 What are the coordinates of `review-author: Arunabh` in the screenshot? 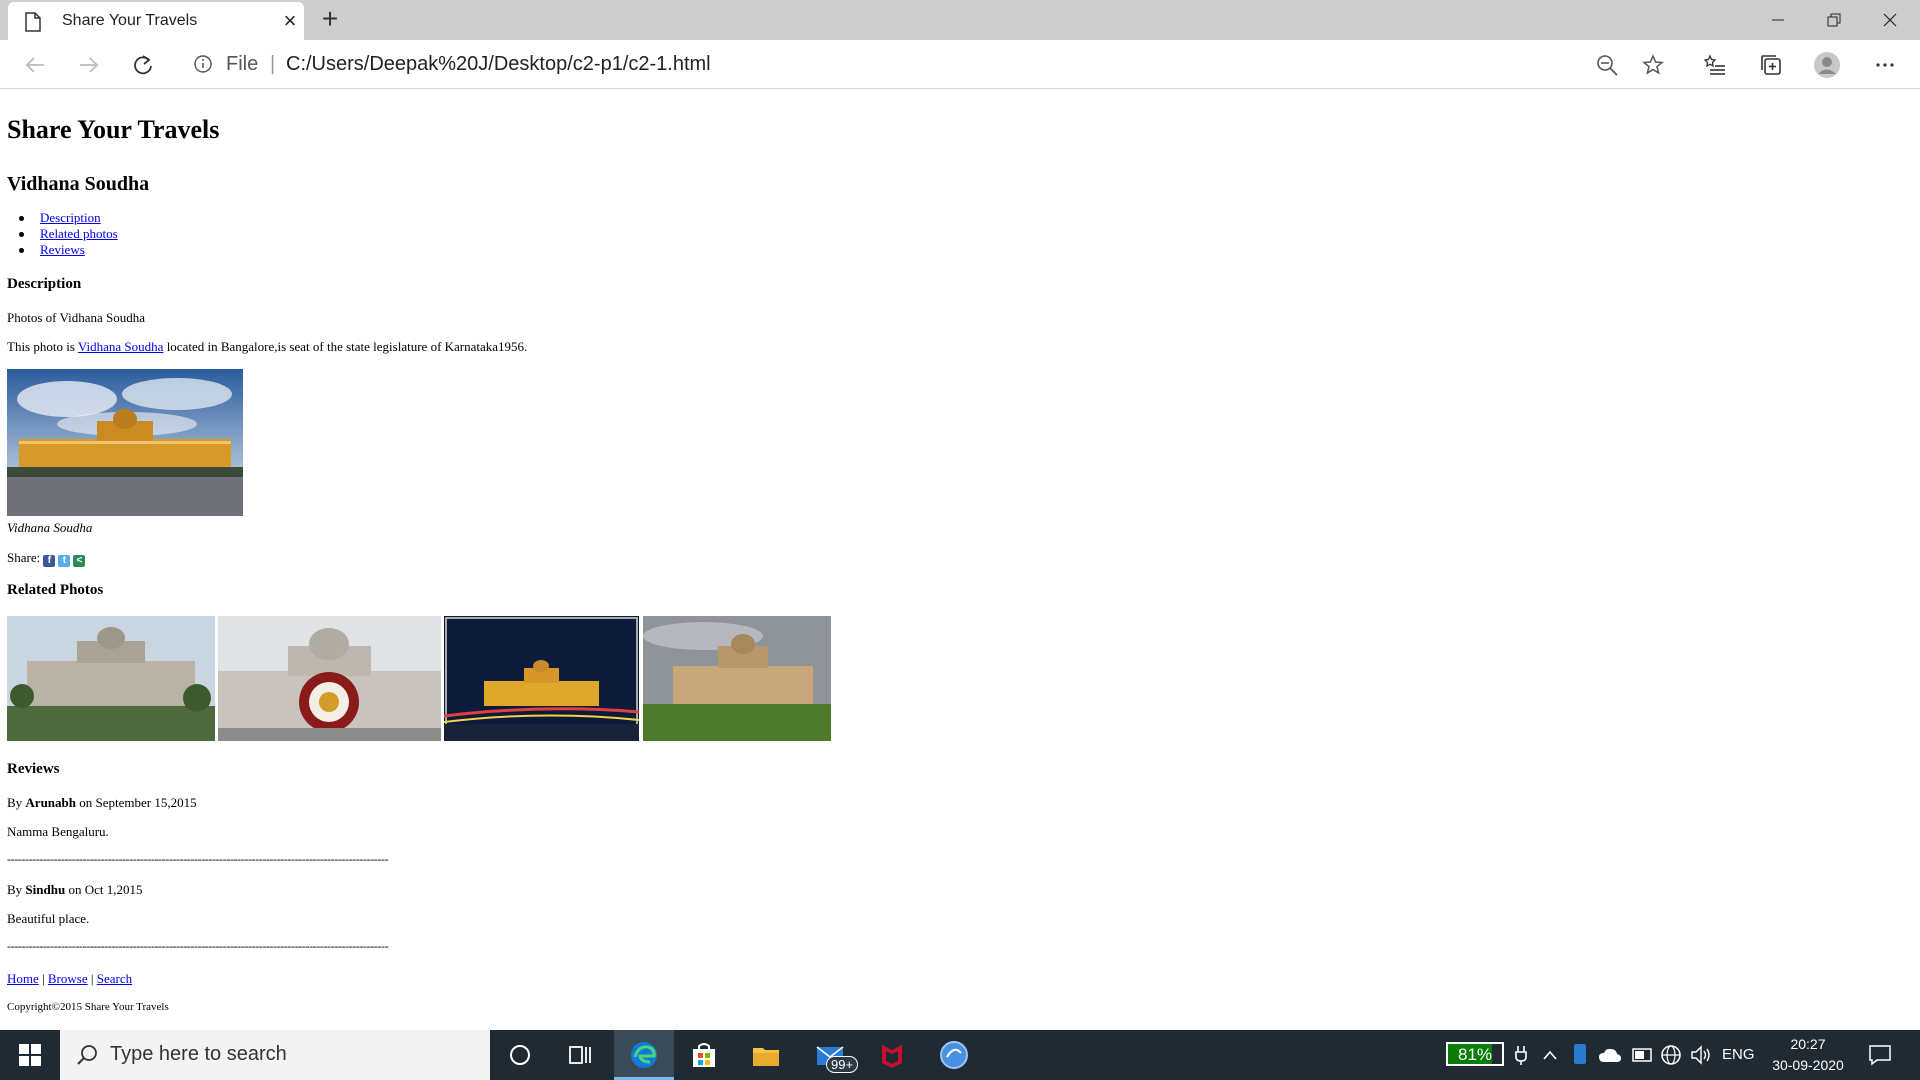 It's located at (50, 802).